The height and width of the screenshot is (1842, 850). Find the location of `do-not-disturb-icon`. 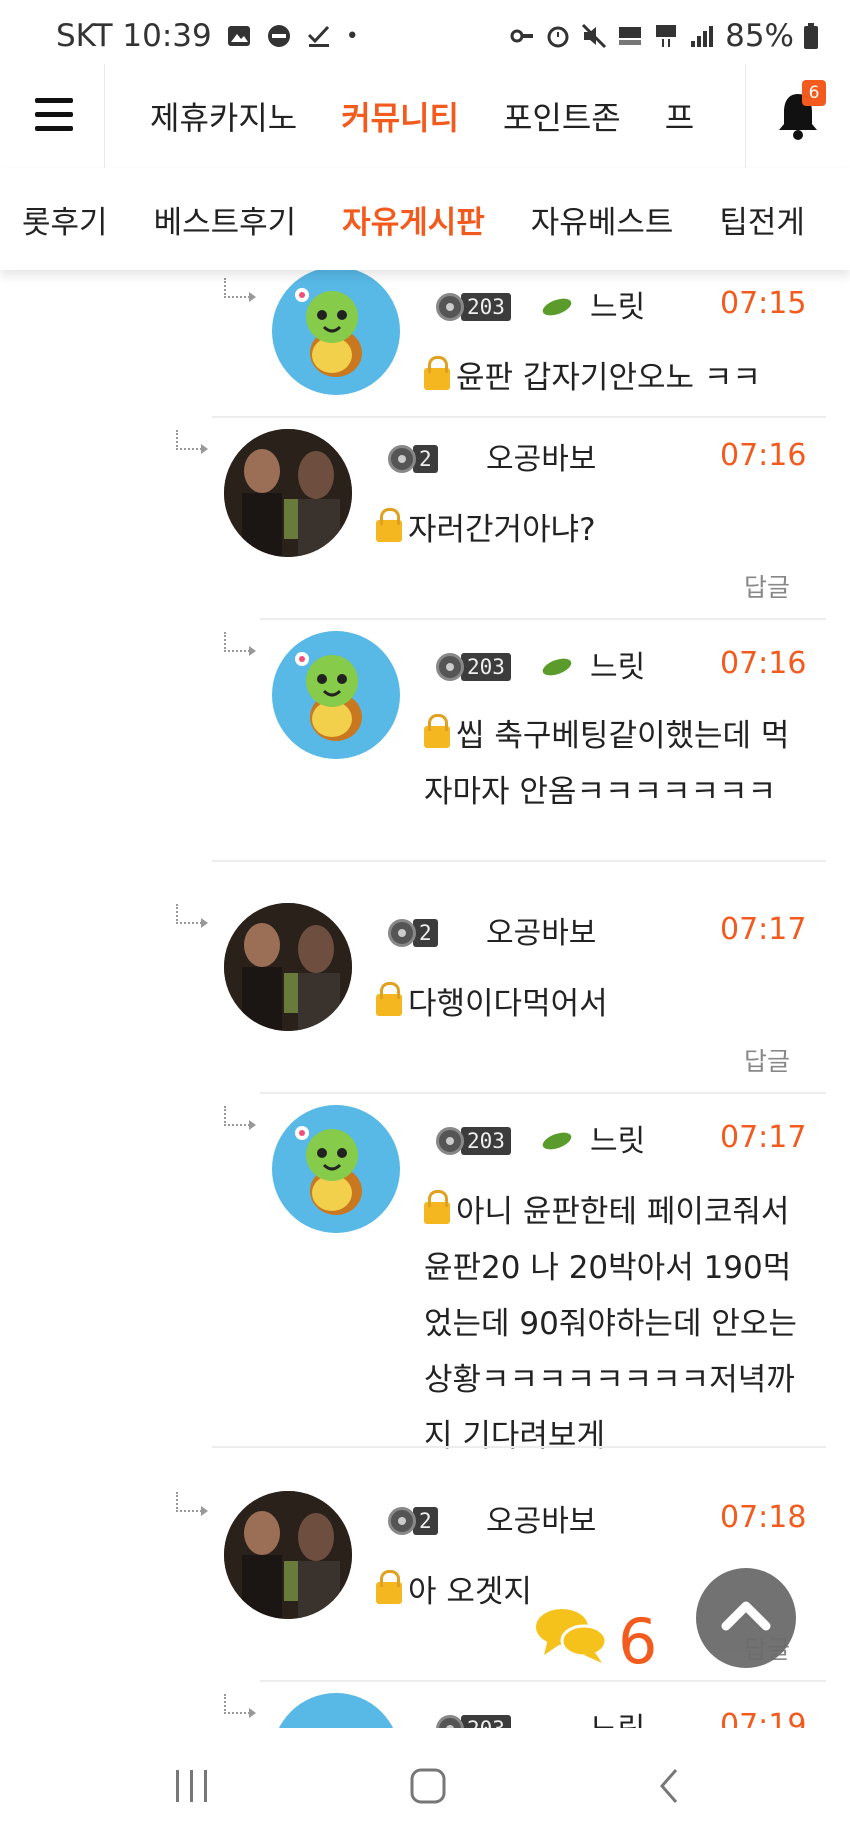

do-not-disturb-icon is located at coordinates (278, 36).